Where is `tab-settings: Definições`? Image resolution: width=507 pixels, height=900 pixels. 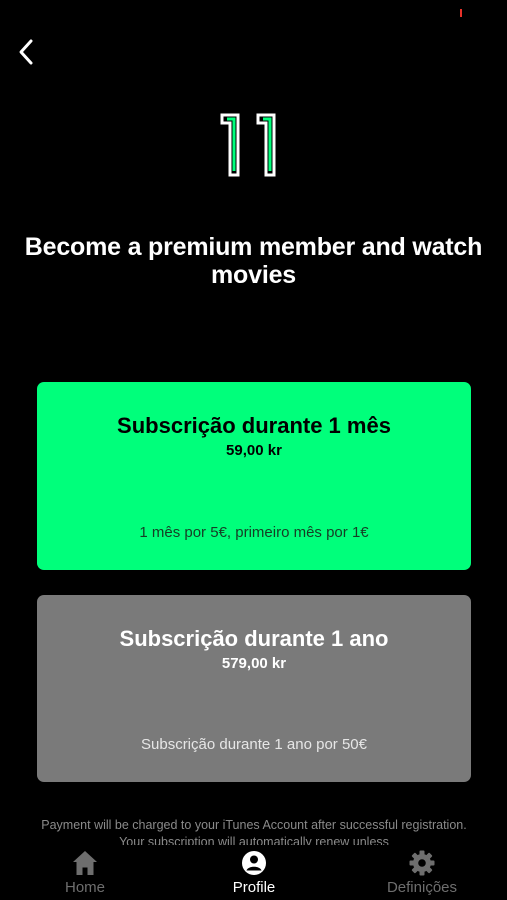 tab-settings: Definições is located at coordinates (422, 872).